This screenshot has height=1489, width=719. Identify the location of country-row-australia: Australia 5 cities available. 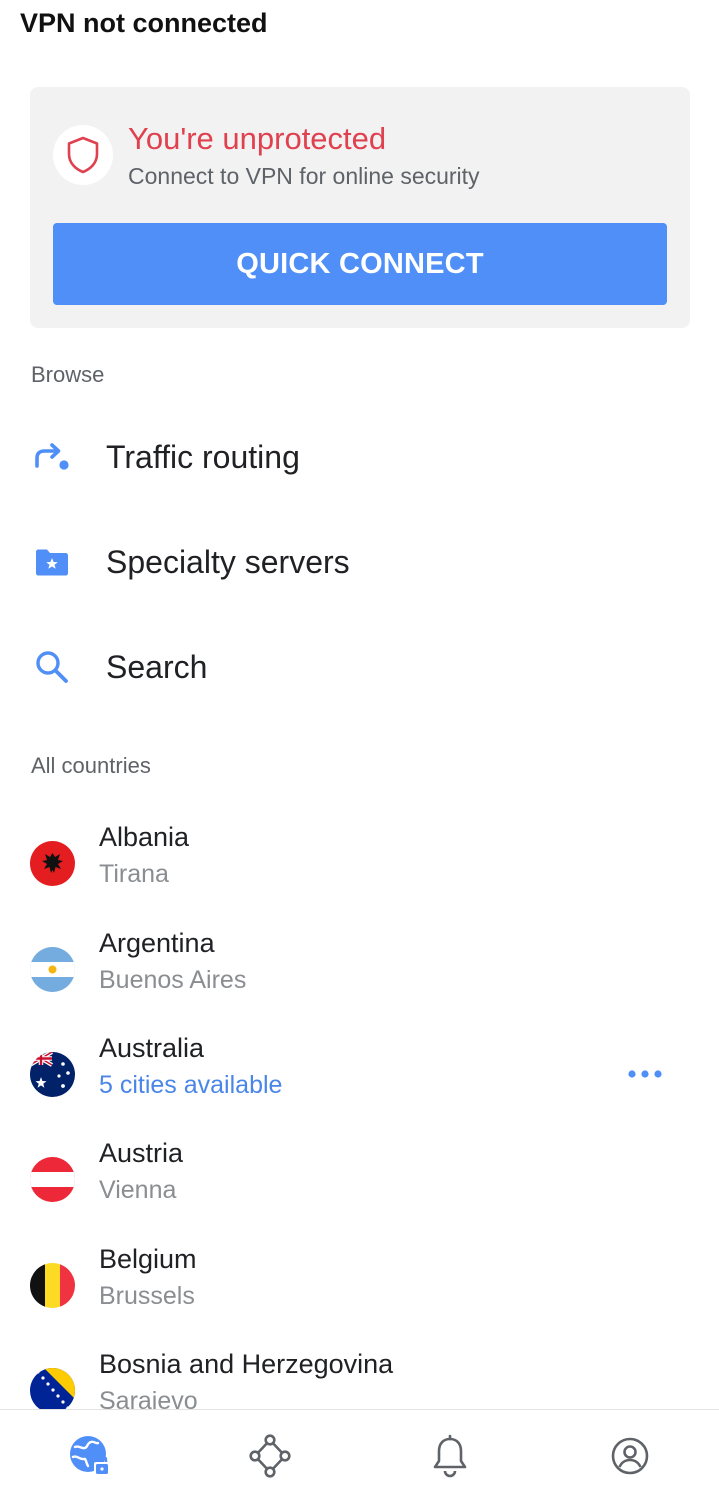
(359, 1073).